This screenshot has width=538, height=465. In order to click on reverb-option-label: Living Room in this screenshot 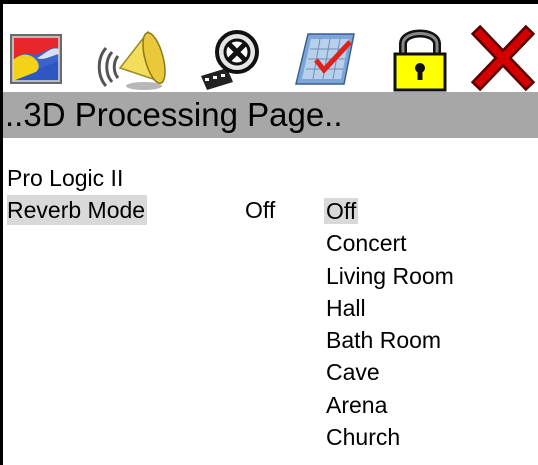, I will do `click(390, 275)`.